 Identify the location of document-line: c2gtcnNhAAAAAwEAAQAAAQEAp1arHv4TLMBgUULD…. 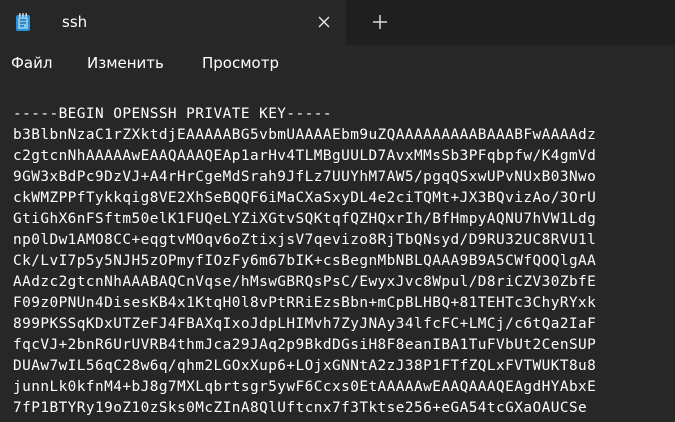
(305, 156).